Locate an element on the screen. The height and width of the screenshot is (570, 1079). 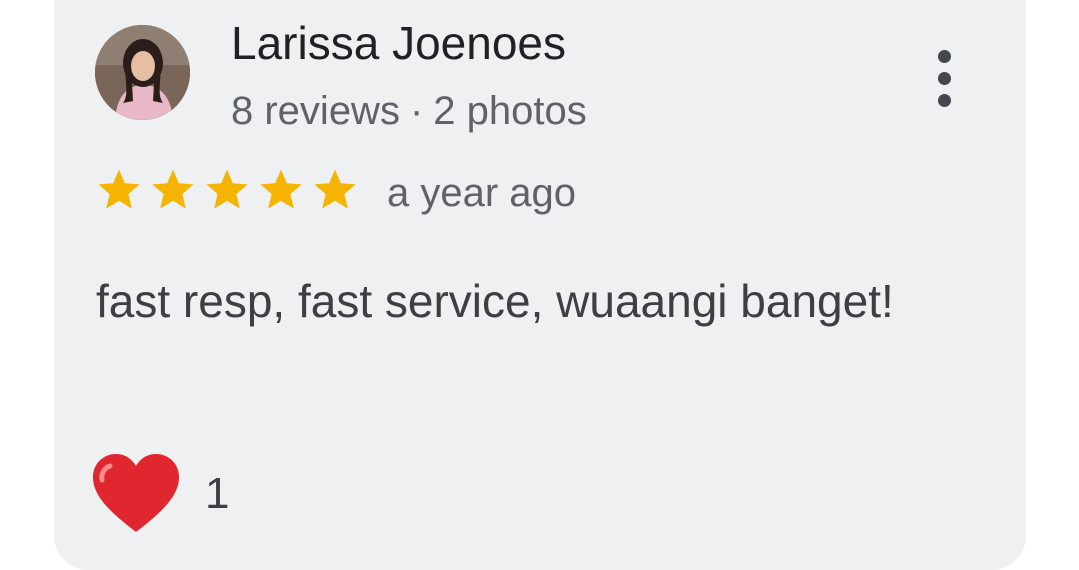
heart-icon is located at coordinates (136, 493).